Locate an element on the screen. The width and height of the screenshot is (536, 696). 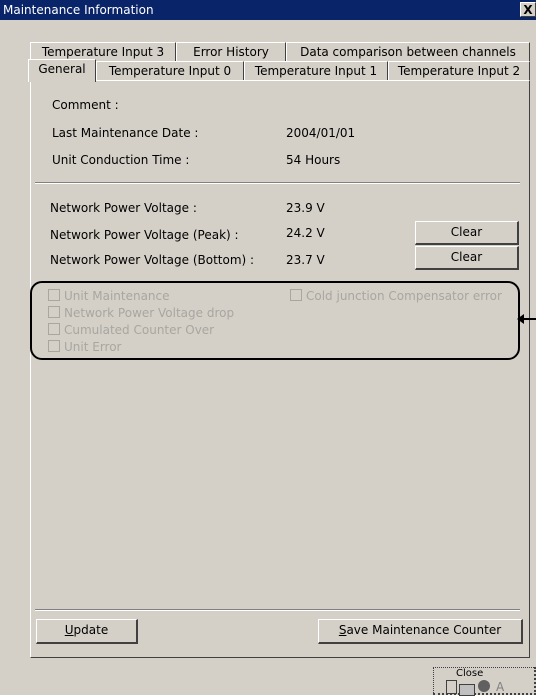
comment-label: Comment : is located at coordinates (85, 105).